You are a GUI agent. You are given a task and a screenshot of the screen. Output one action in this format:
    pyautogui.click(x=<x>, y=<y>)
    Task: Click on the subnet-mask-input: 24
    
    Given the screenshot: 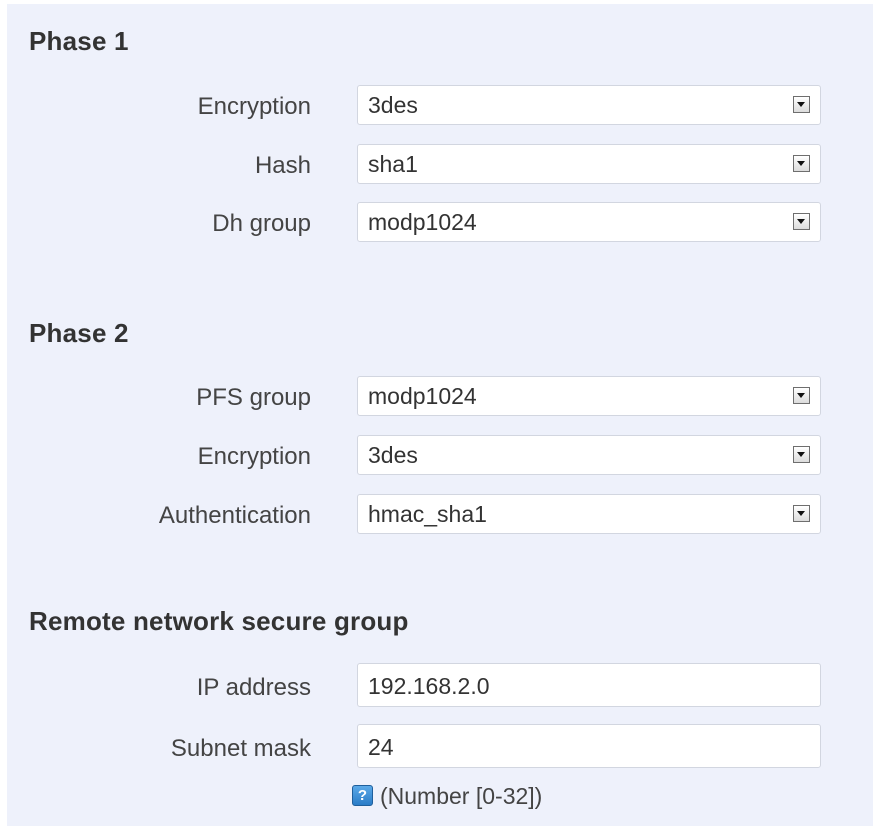 What is the action you would take?
    pyautogui.click(x=589, y=746)
    